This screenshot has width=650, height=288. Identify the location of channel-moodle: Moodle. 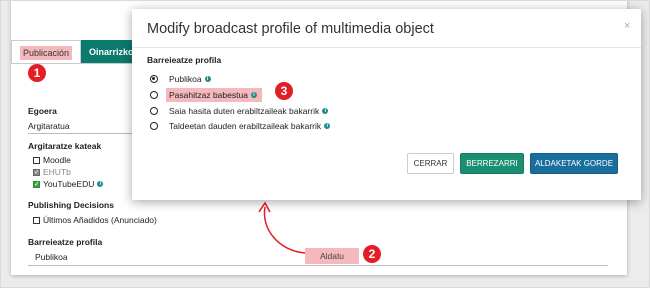
(52, 160).